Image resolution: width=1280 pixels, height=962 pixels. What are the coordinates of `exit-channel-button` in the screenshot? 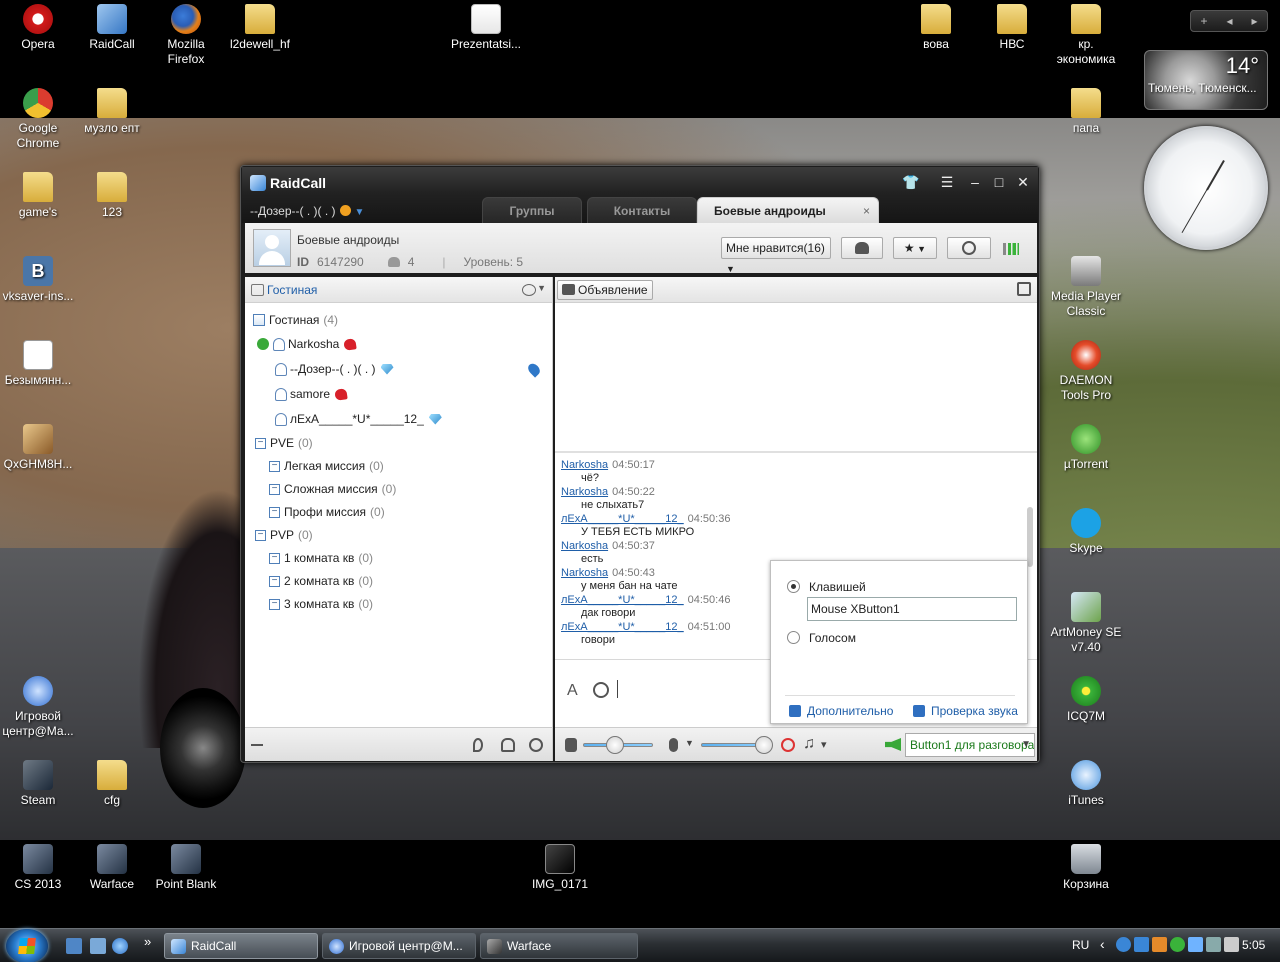 It's located at (969, 248).